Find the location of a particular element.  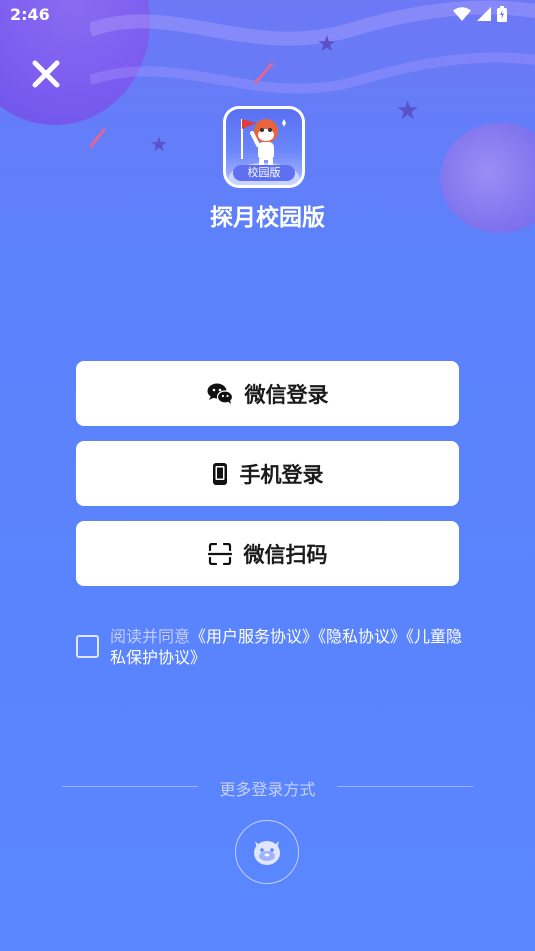

phone-login-button: 手机登录 is located at coordinates (267, 473).